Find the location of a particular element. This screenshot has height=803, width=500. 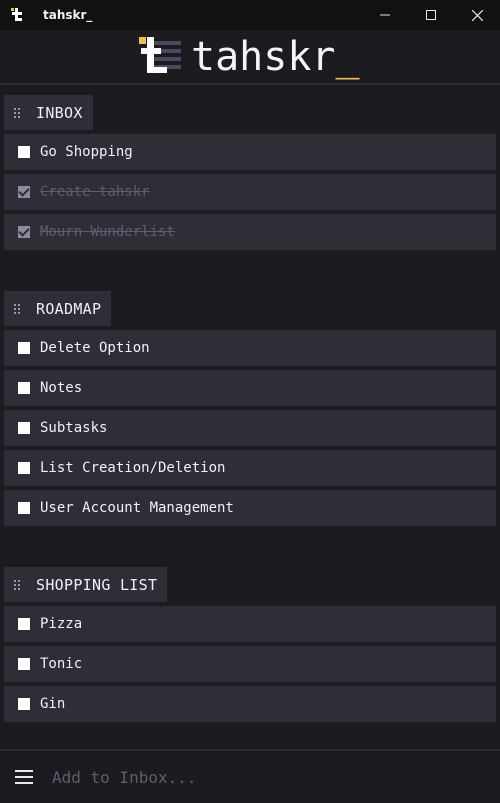

add-task-input is located at coordinates (252, 777).